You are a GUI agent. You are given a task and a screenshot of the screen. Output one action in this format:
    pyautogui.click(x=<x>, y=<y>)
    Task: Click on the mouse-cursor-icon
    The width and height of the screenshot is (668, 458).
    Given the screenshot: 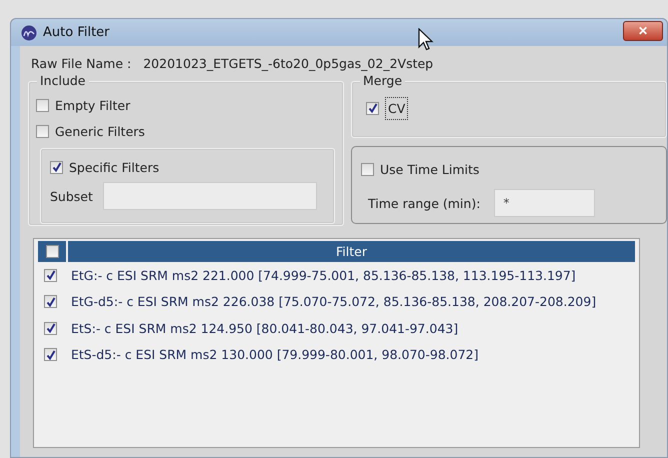 What is the action you would take?
    pyautogui.click(x=426, y=40)
    